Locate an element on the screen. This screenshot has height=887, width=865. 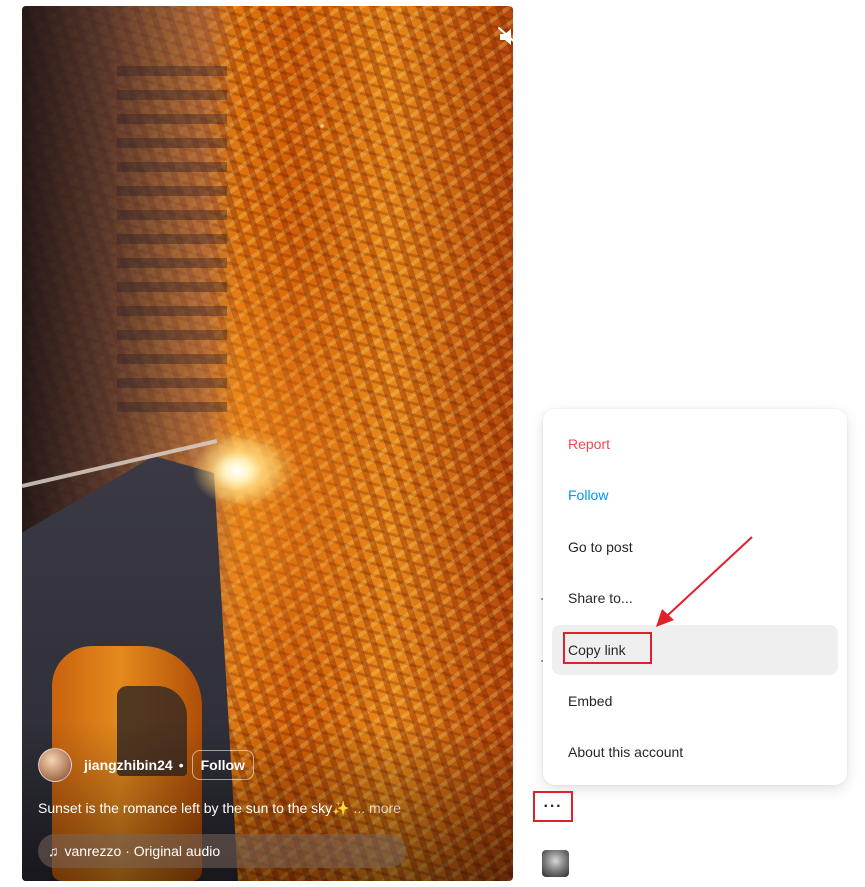
account-thumbnail is located at coordinates (555, 863).